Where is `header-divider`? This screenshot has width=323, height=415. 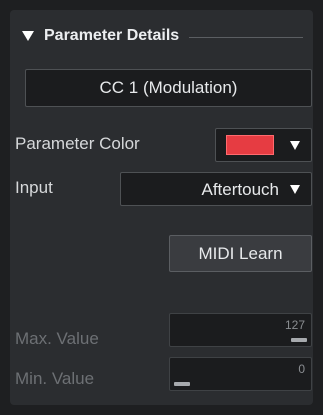 header-divider is located at coordinates (246, 37).